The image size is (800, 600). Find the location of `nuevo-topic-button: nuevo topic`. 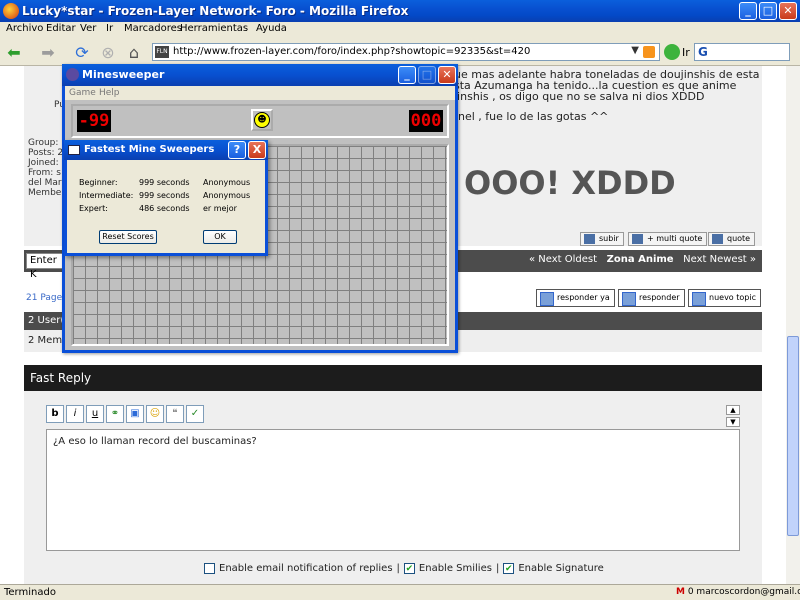

nuevo-topic-button: nuevo topic is located at coordinates (724, 298).